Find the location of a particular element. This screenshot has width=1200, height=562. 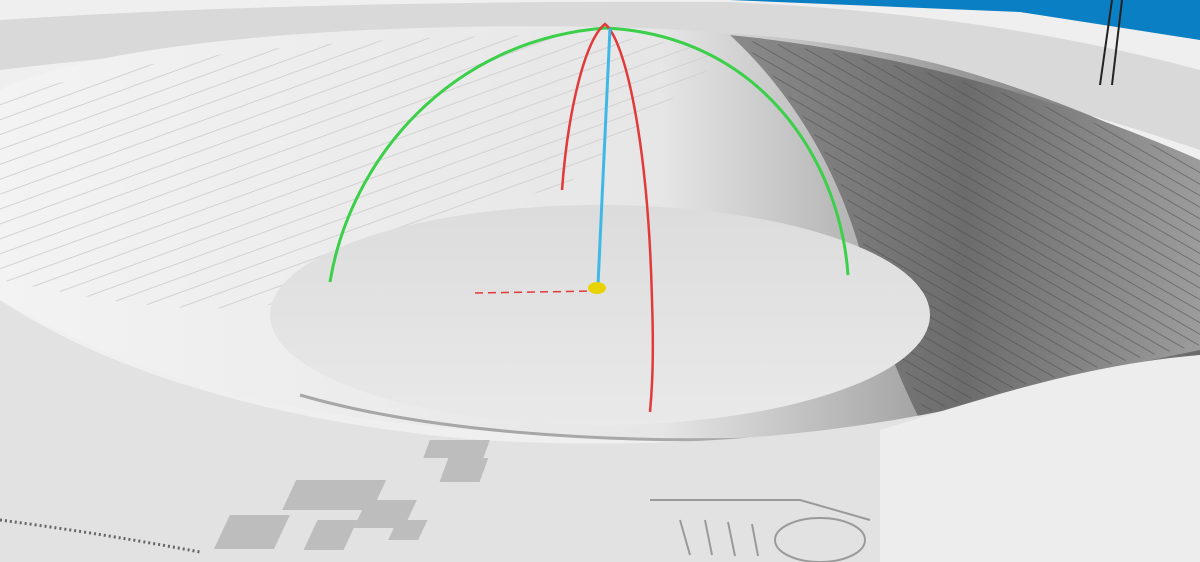

pivot-handle is located at coordinates (597, 288).